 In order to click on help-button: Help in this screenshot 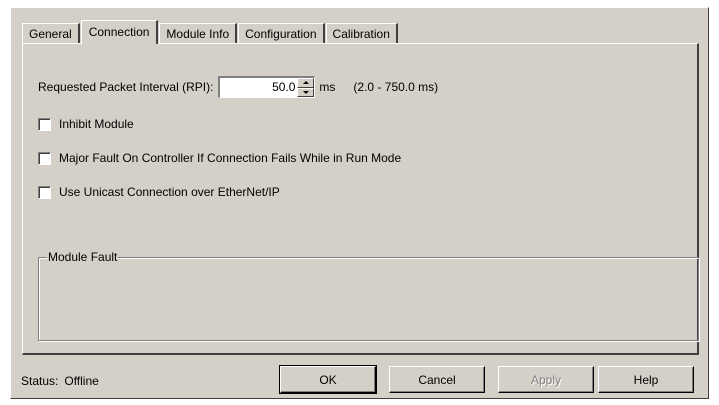, I will do `click(646, 379)`.